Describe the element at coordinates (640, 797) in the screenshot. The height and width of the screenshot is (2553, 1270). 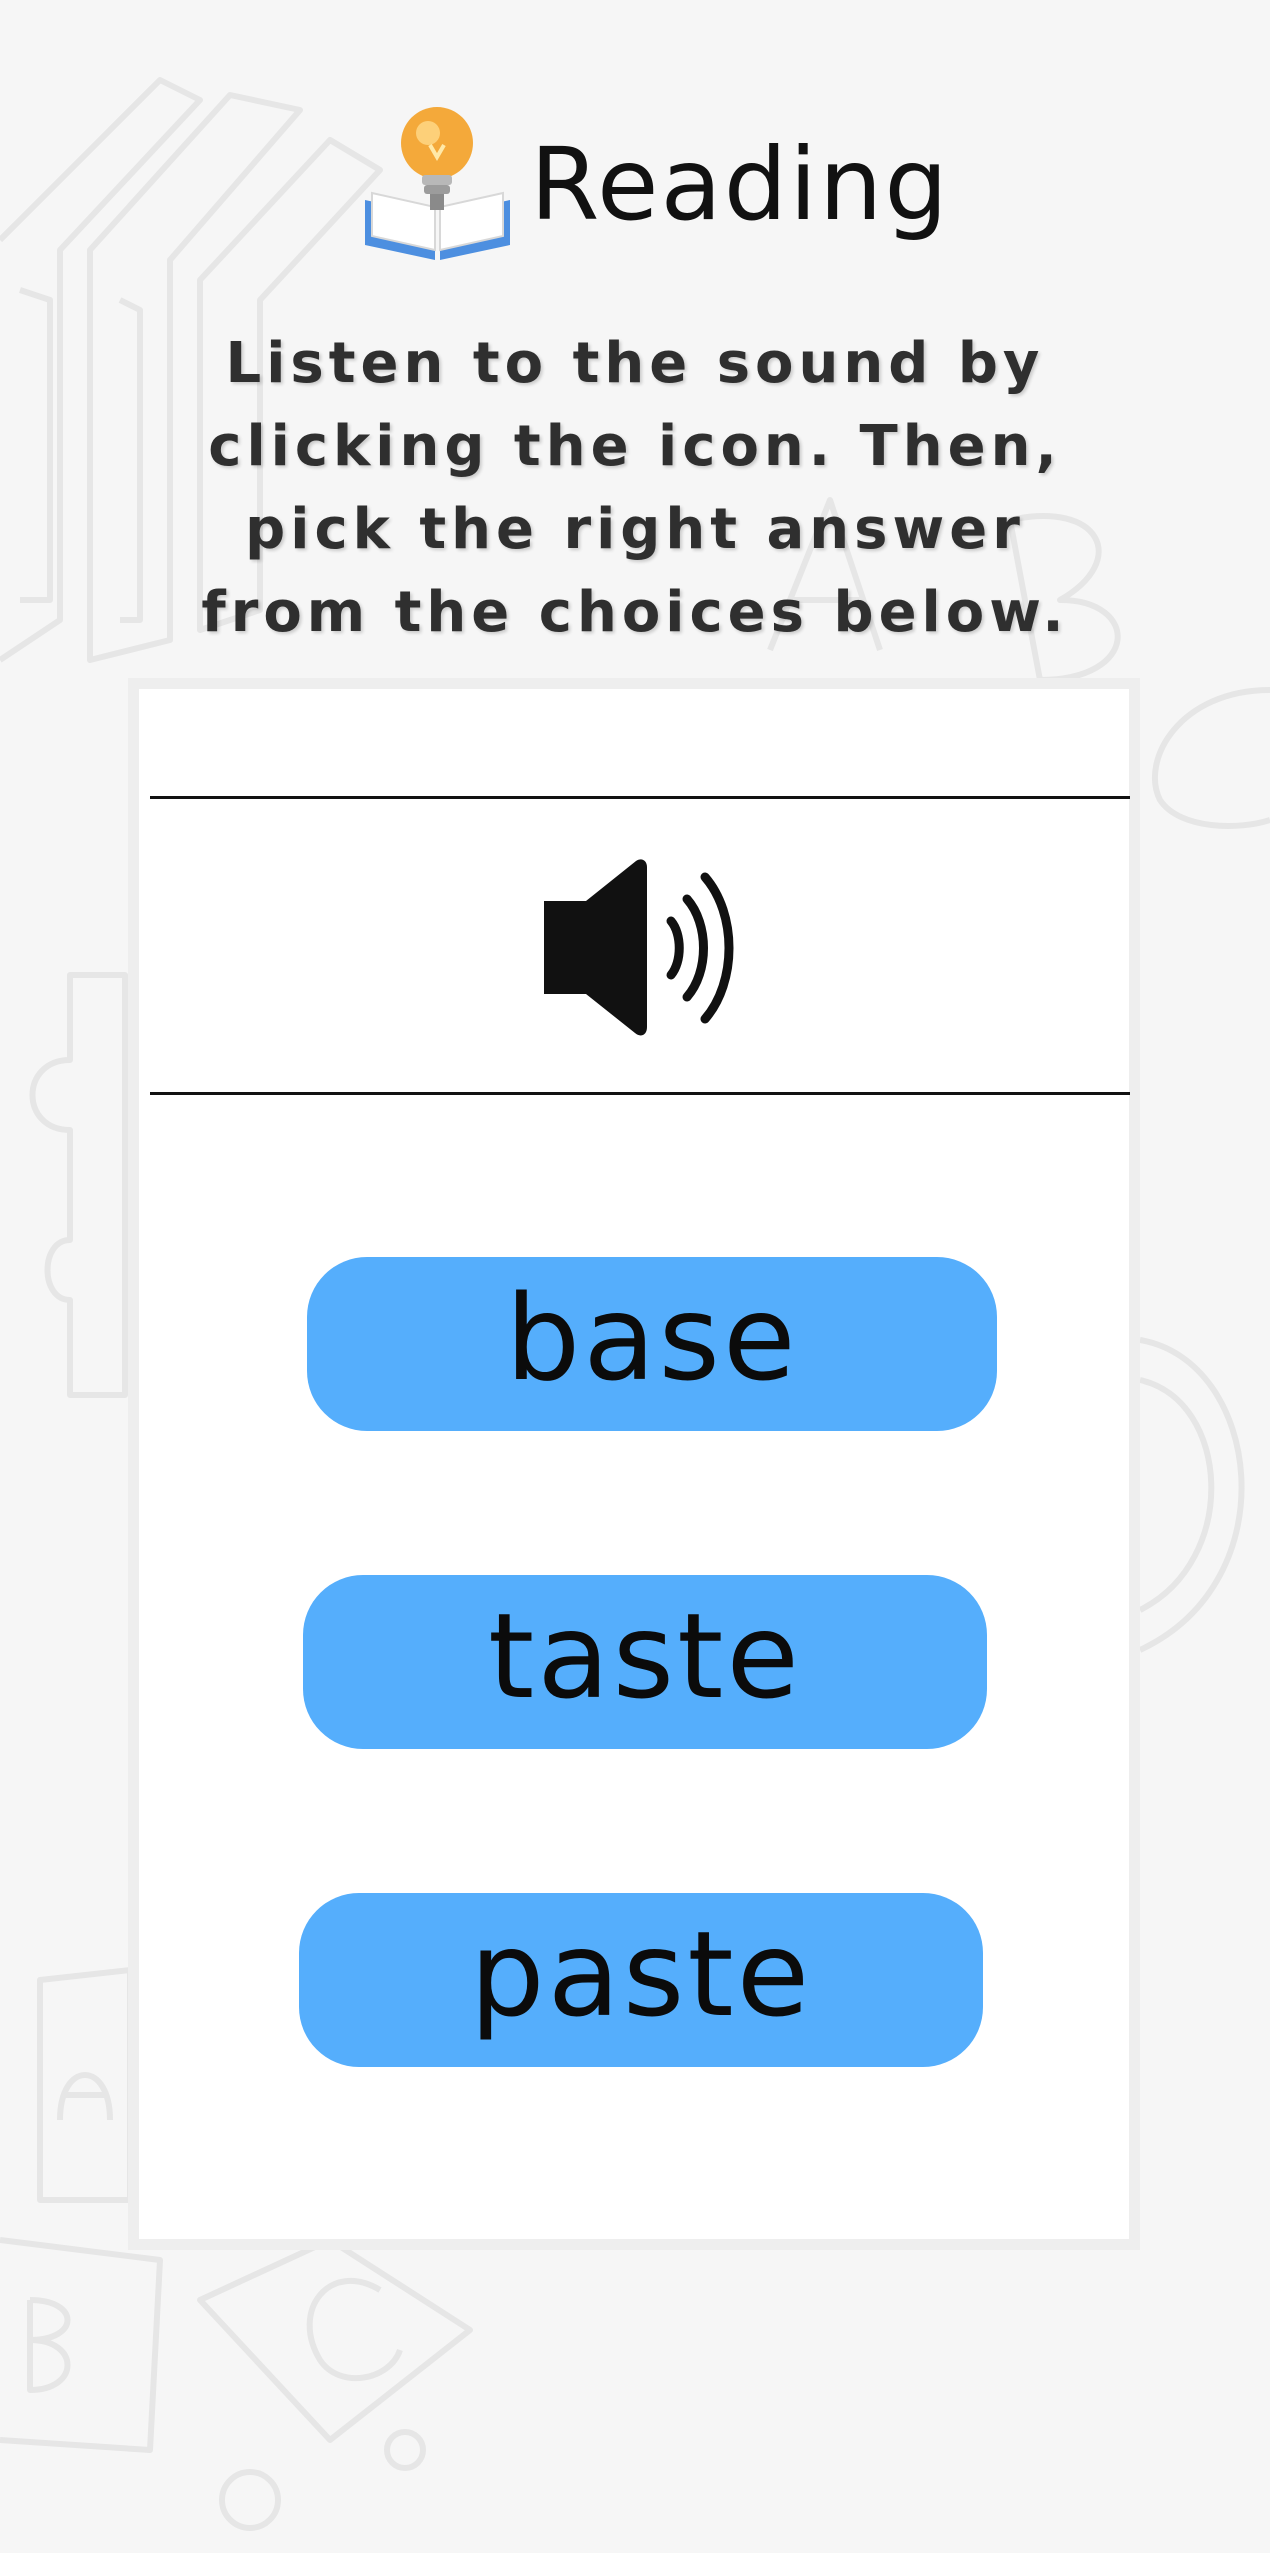
I see `divider-top` at that location.